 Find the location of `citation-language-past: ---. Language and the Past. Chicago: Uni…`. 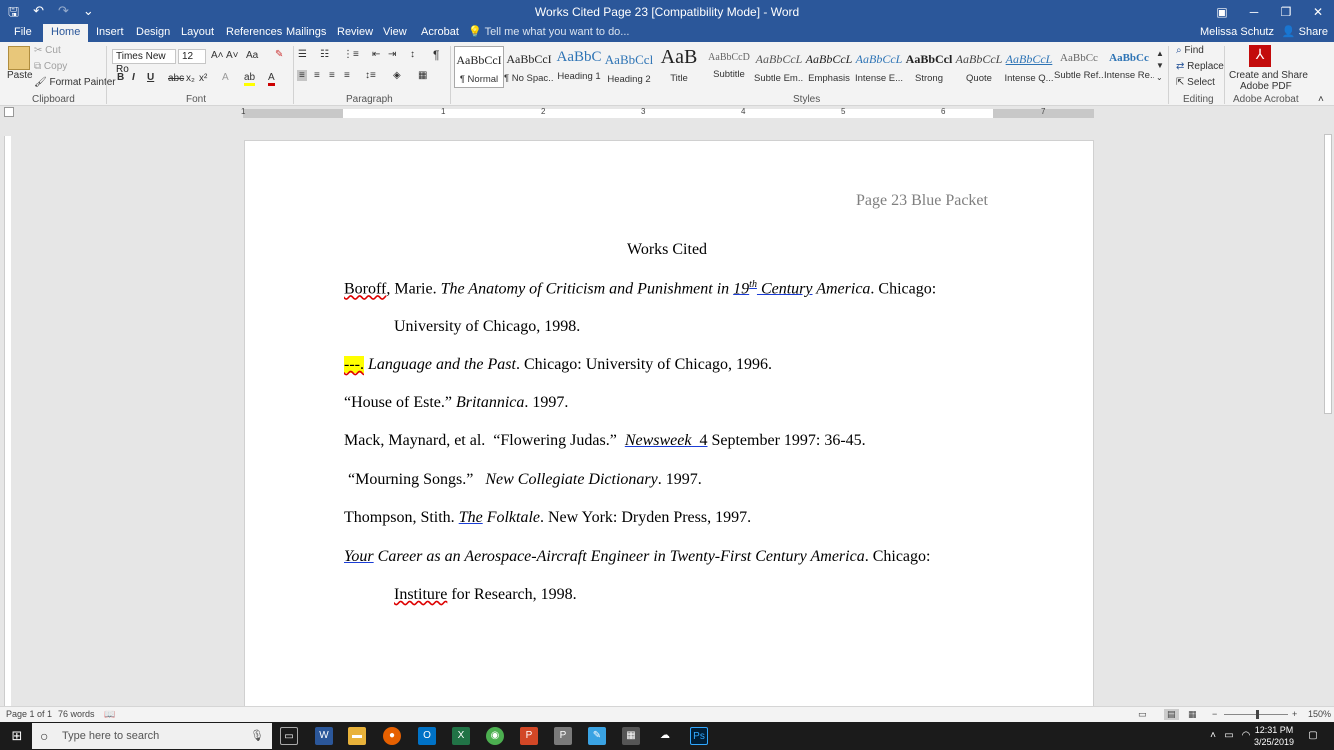

citation-language-past: ---. Language and the Past. Chicago: Uni… is located at coordinates (558, 365).